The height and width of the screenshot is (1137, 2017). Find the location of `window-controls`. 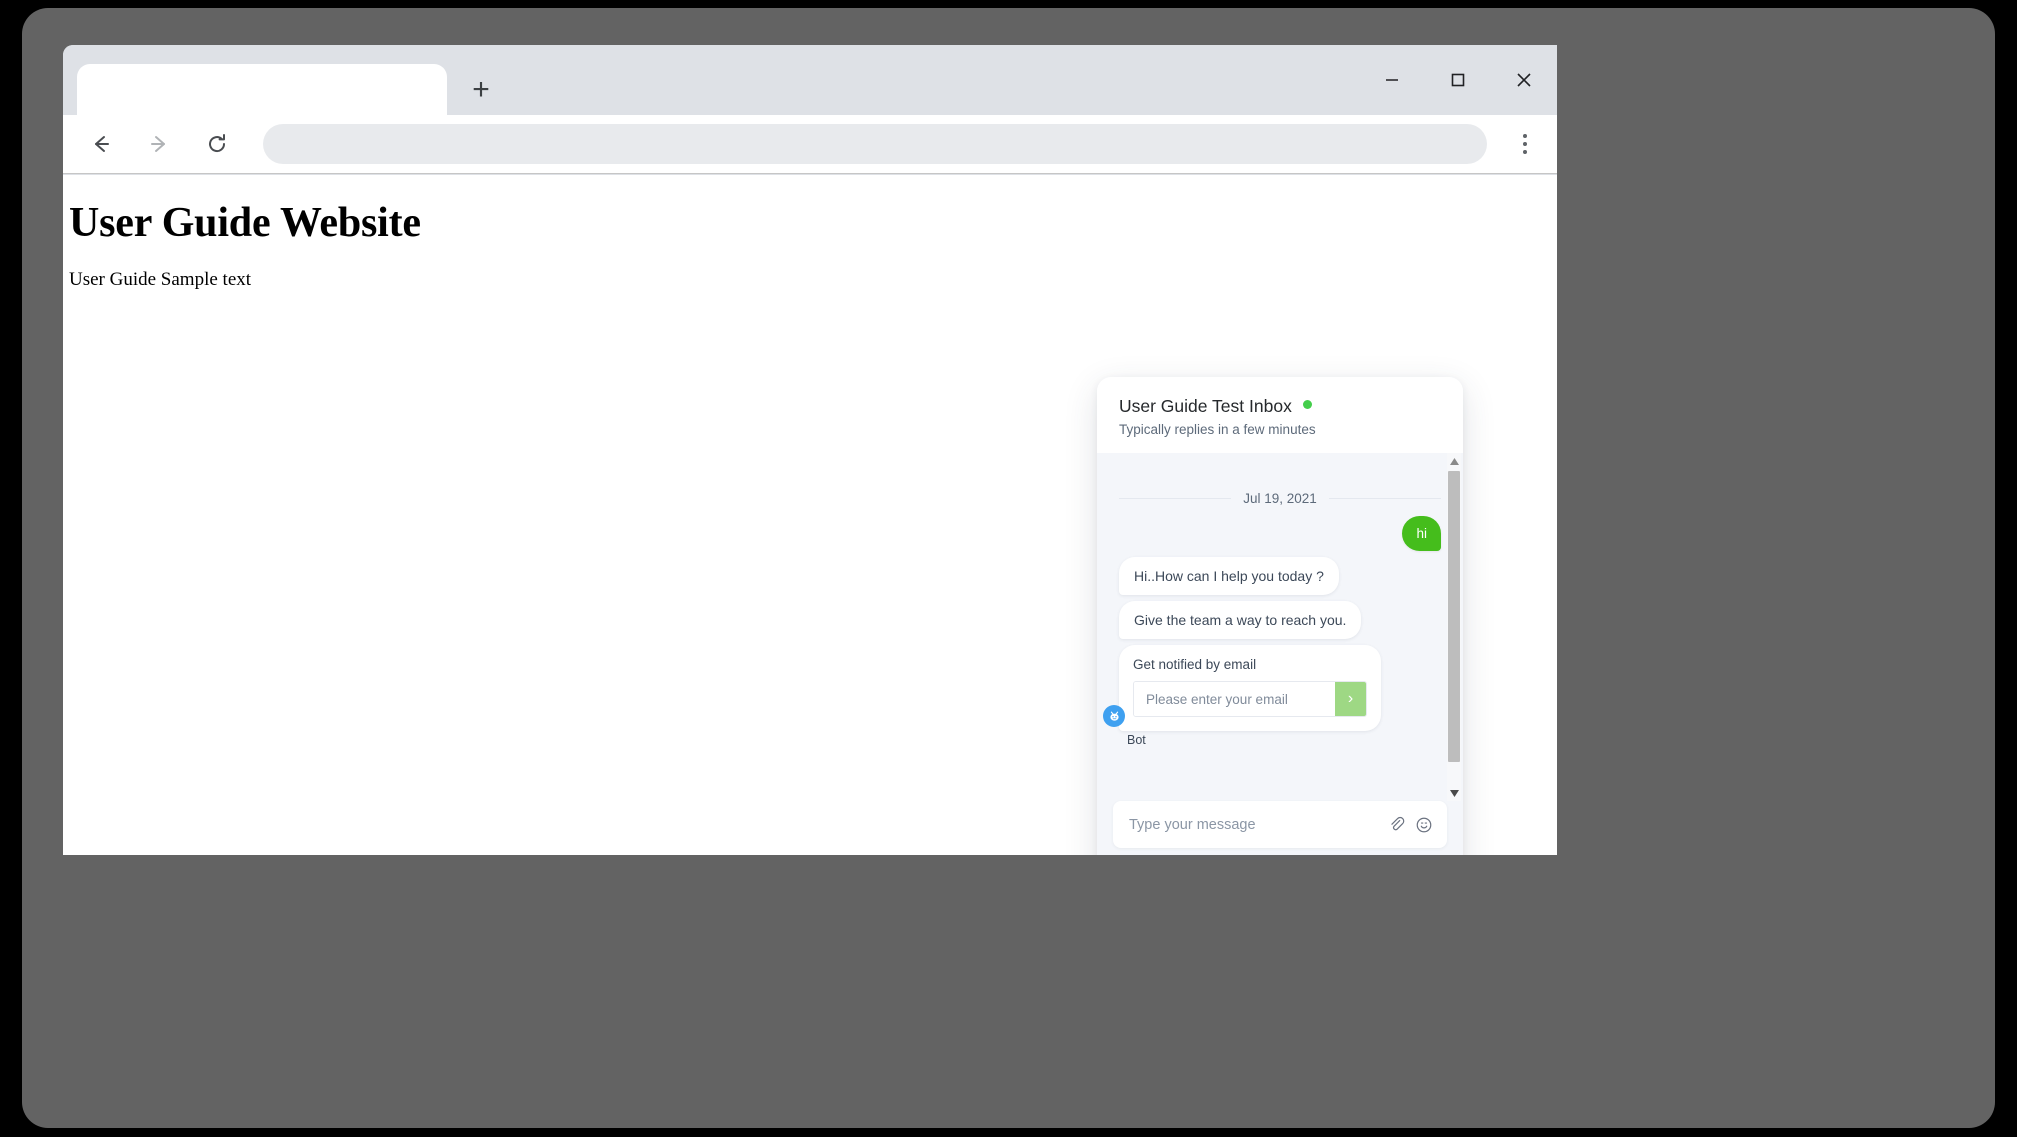

window-controls is located at coordinates (1458, 80).